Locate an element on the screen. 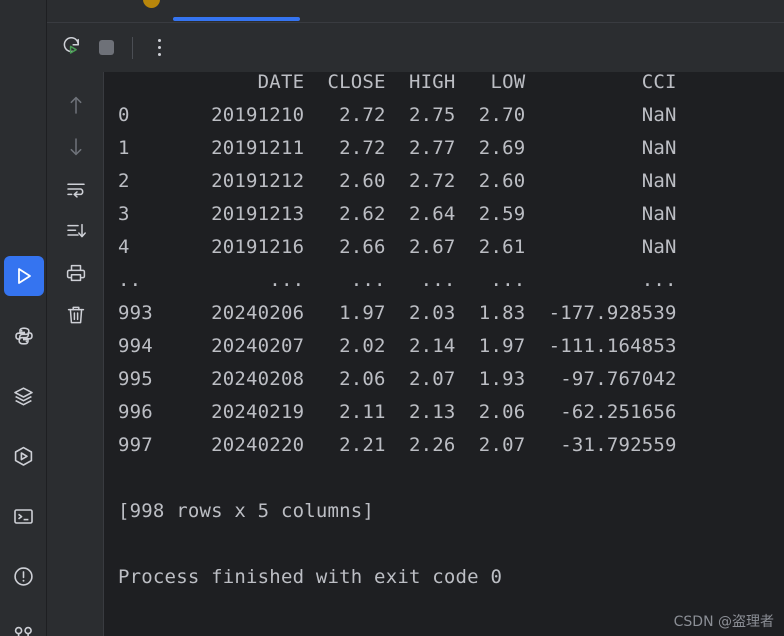 This screenshot has width=784, height=636. scroll-to-end-button is located at coordinates (76, 233).